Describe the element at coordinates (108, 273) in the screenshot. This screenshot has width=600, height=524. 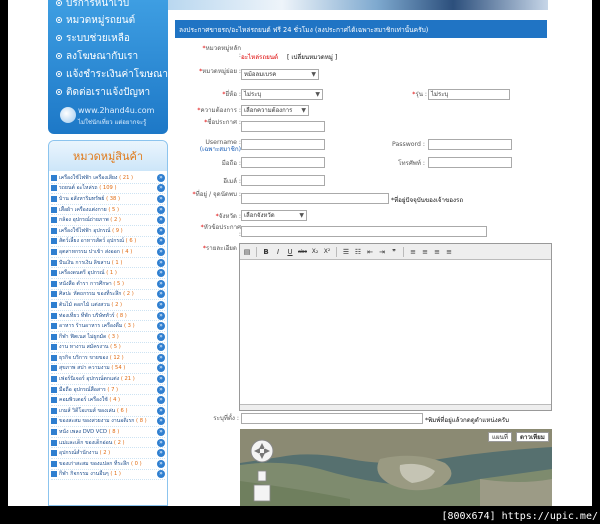
I see `category-item: เครื่องดนตรี อุปกรณ์ ( 1 ) »` at that location.